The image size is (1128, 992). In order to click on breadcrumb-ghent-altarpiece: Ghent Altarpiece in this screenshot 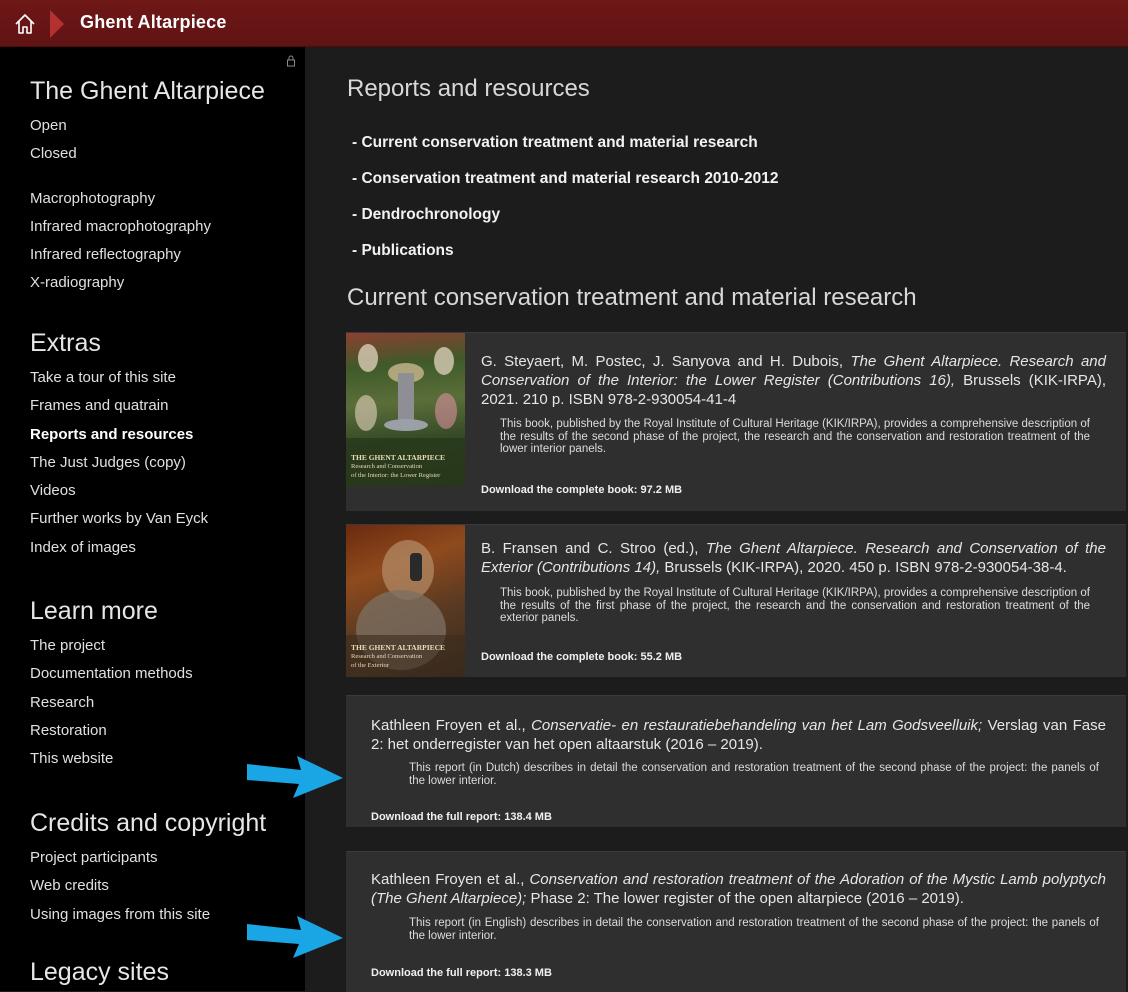, I will do `click(153, 22)`.